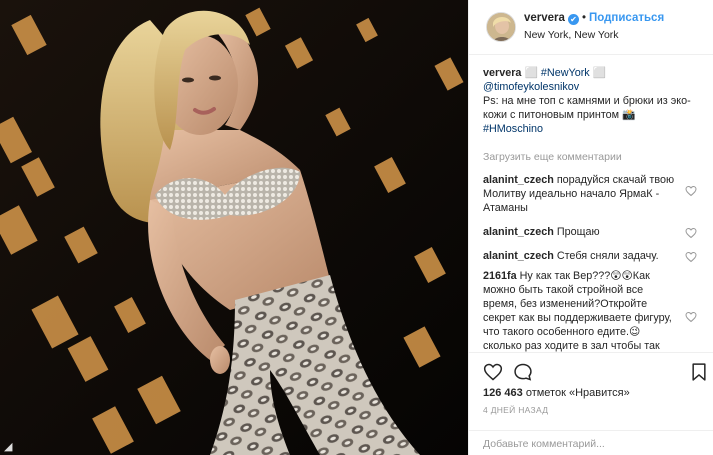 This screenshot has height=455, width=713. Describe the element at coordinates (493, 372) in the screenshot. I see `like-heart-icon` at that location.